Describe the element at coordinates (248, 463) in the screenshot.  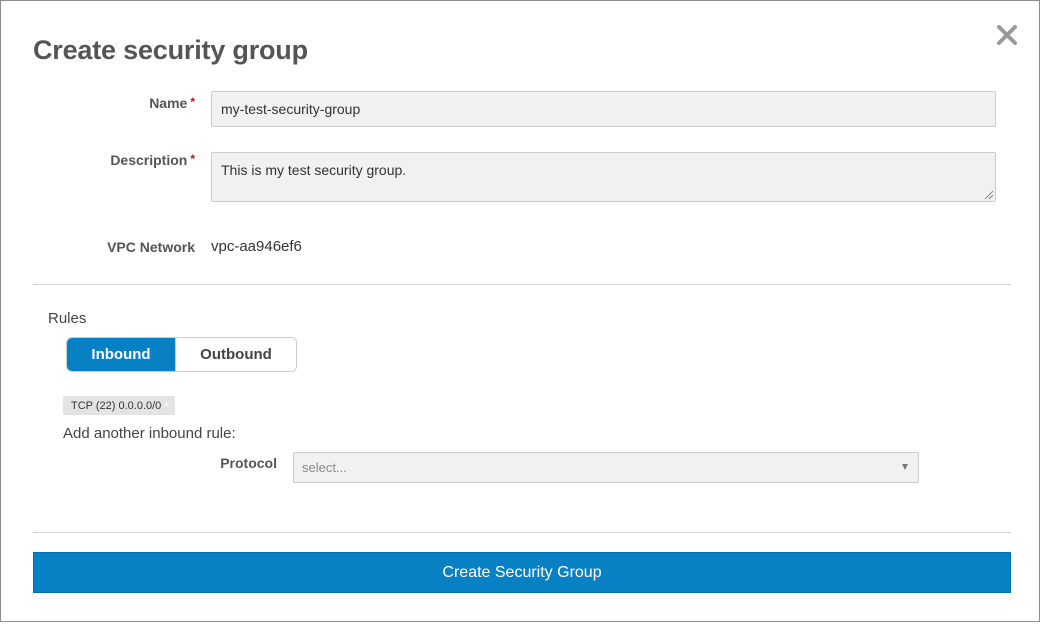
I see `protocol-label: Protocol` at that location.